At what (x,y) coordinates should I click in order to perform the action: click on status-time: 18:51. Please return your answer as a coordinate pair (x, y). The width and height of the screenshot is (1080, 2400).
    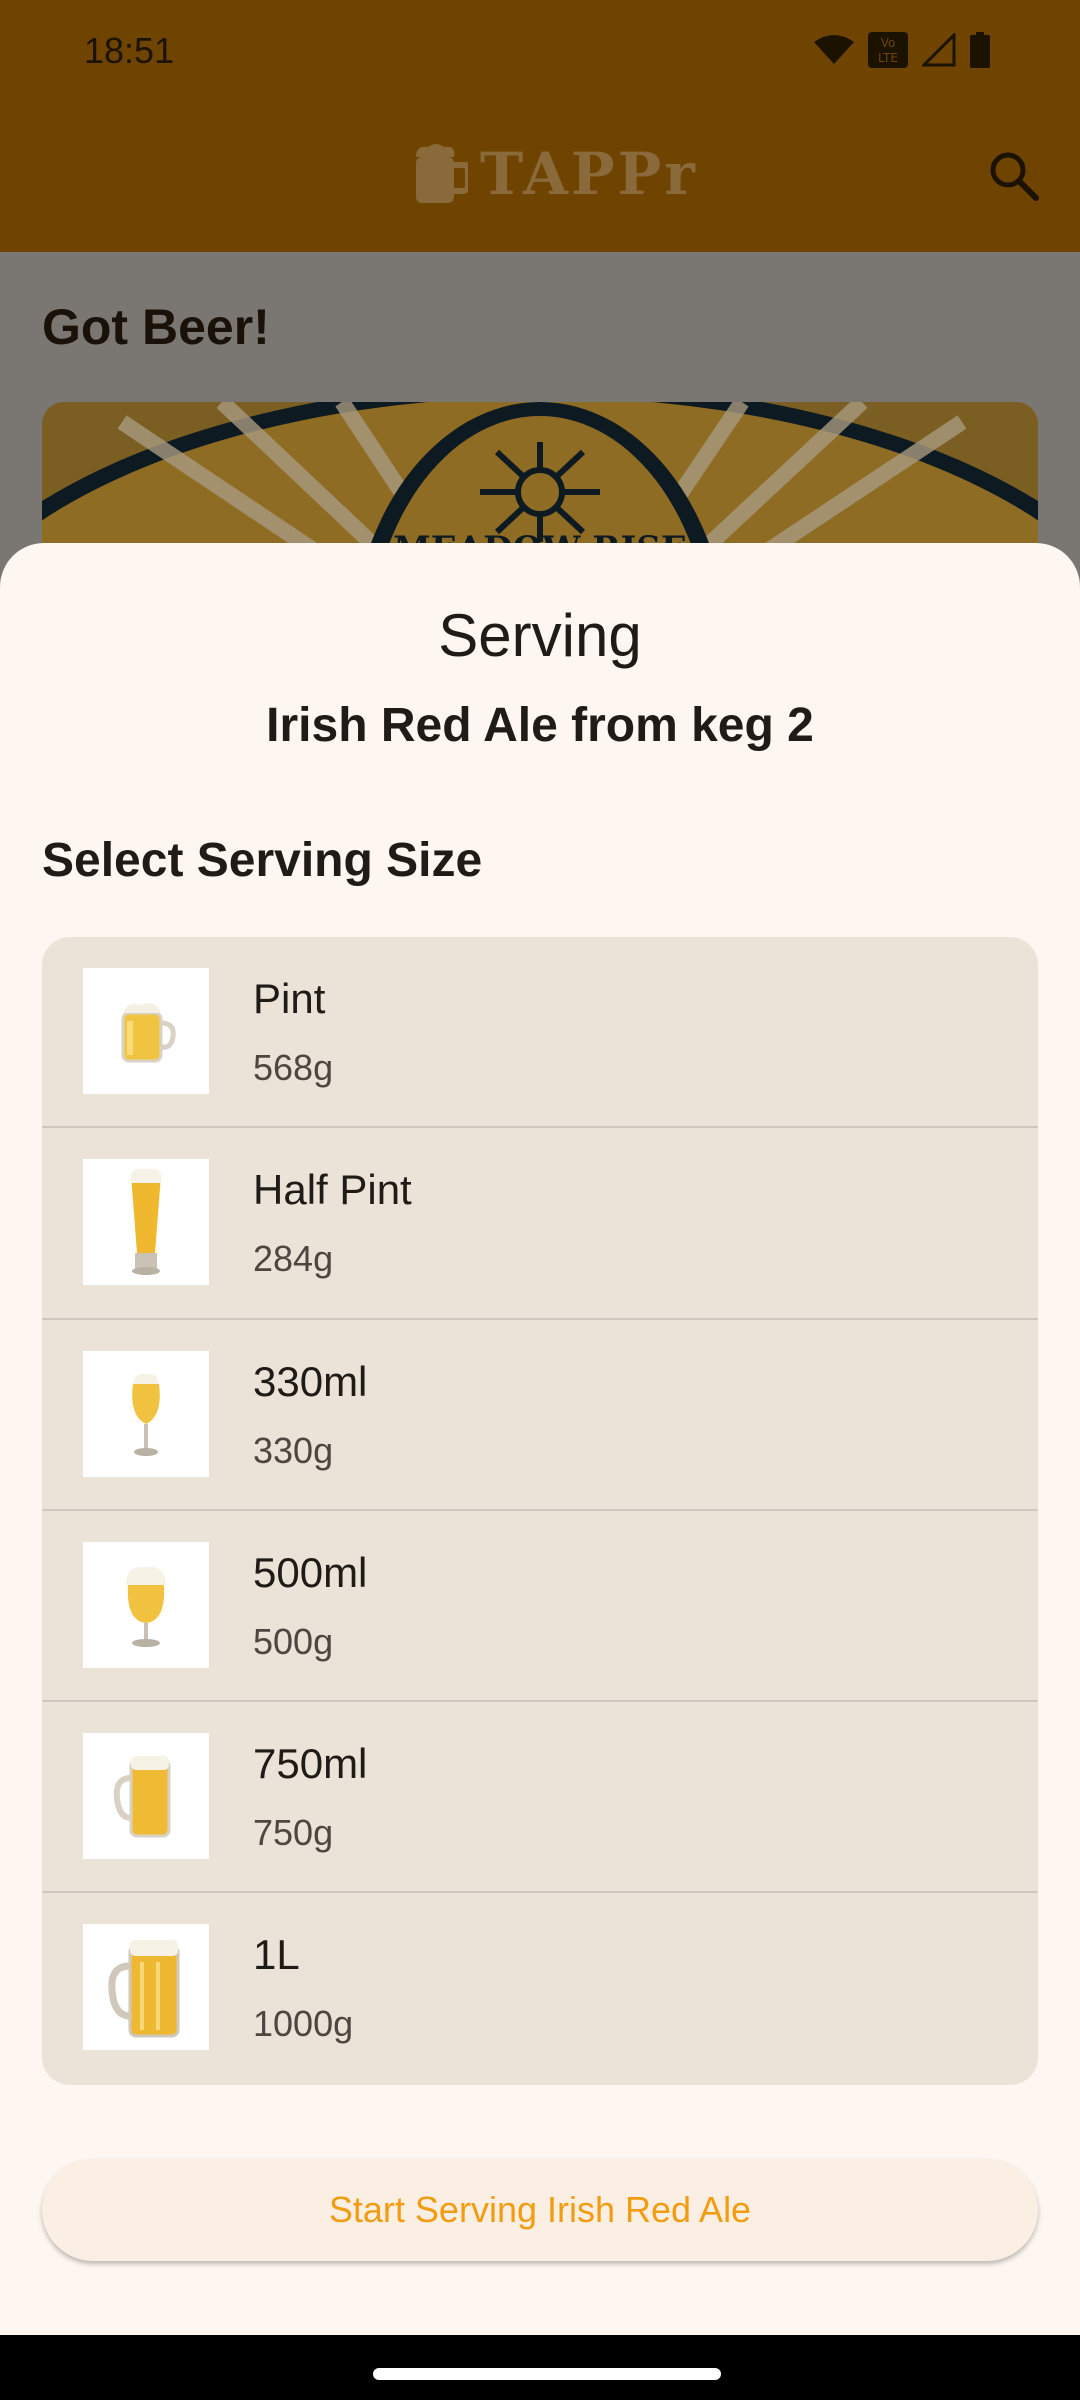
    Looking at the image, I should click on (129, 50).